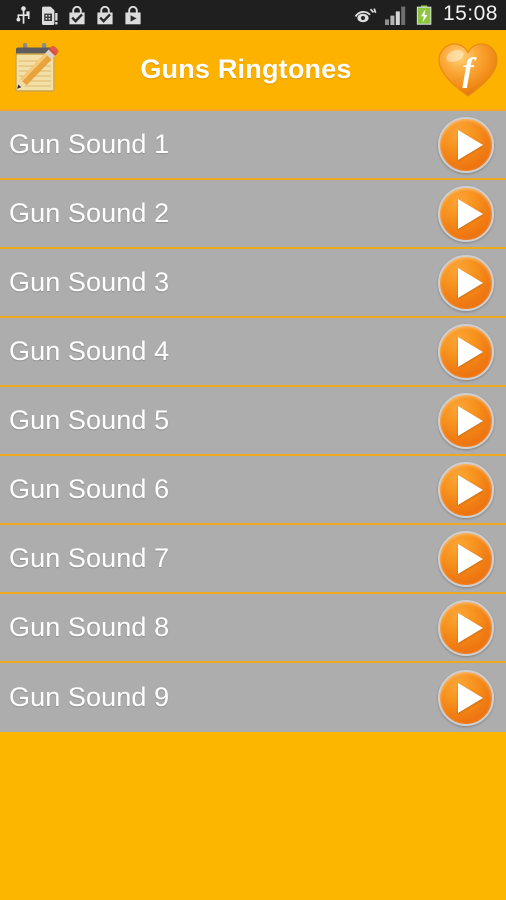 The height and width of the screenshot is (900, 506). Describe the element at coordinates (89, 144) in the screenshot. I see `sound-name-label: Gun Sound 1` at that location.